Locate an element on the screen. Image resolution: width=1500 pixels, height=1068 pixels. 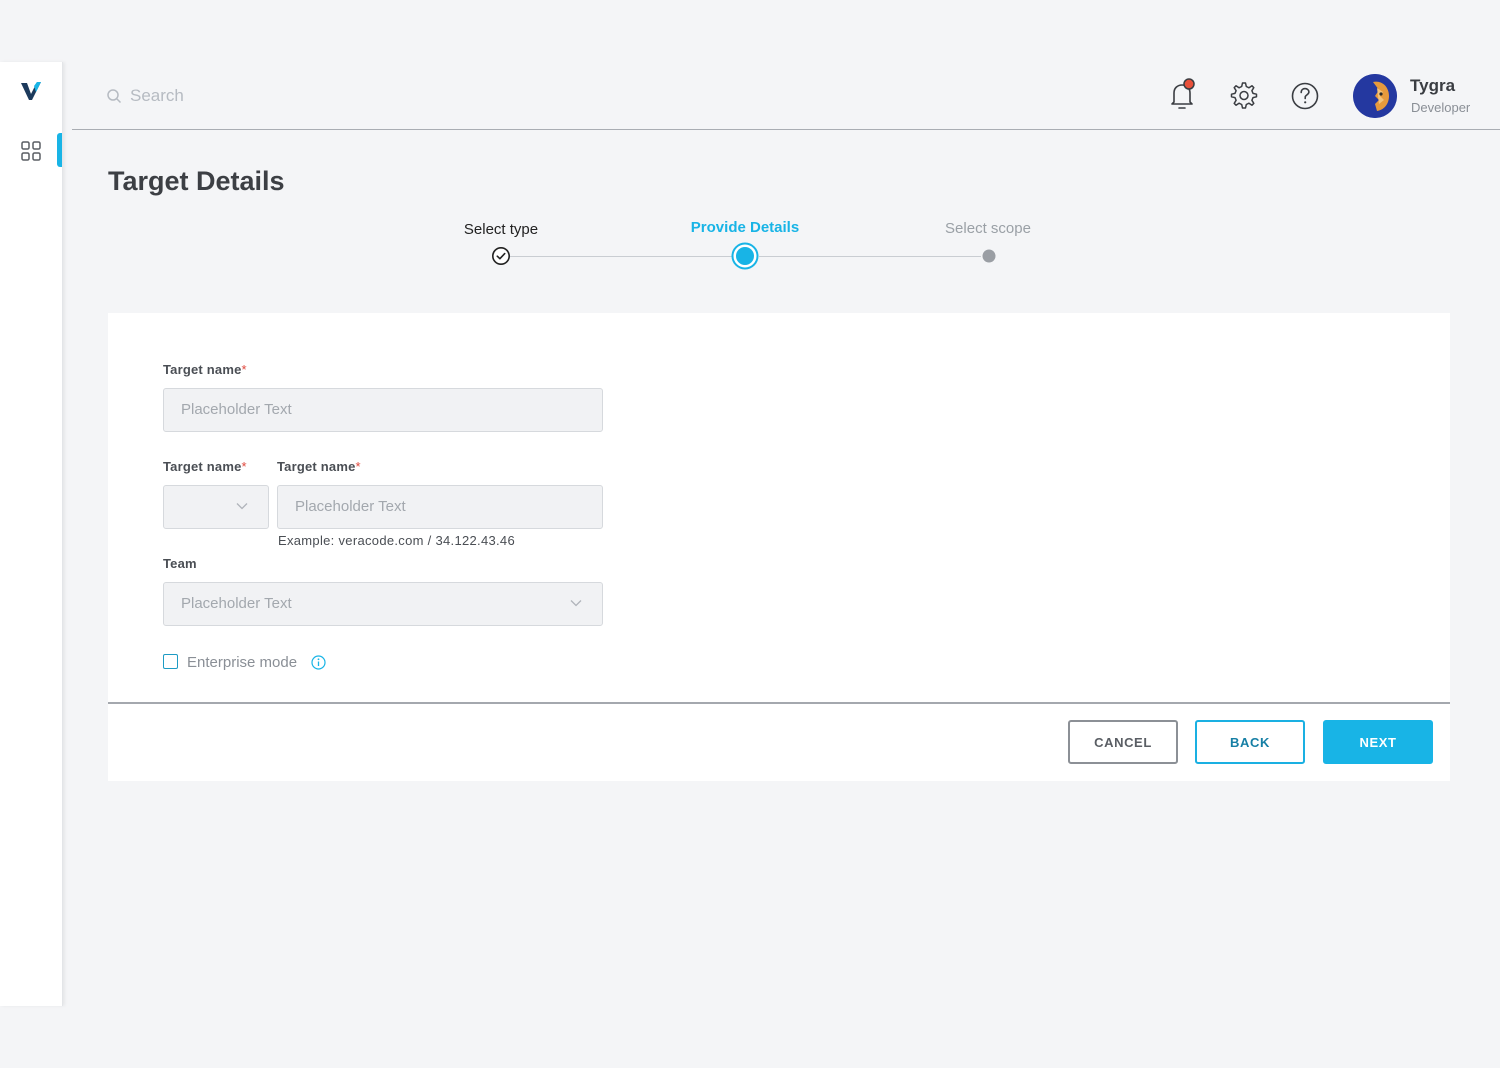
back-button: BACK is located at coordinates (1250, 742).